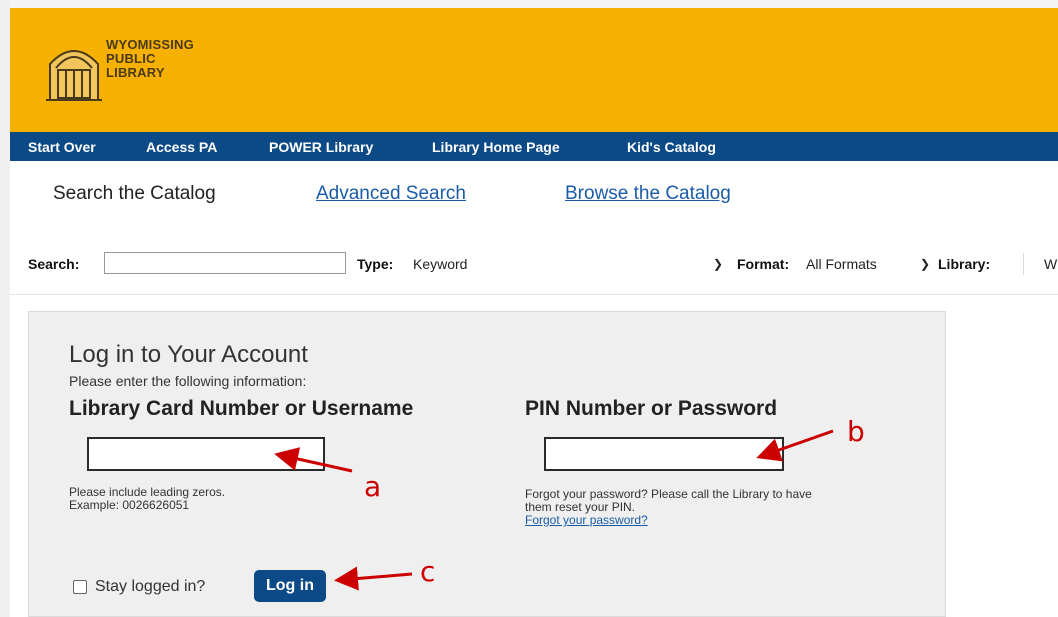  Describe the element at coordinates (373, 578) in the screenshot. I see `arrow-c` at that location.